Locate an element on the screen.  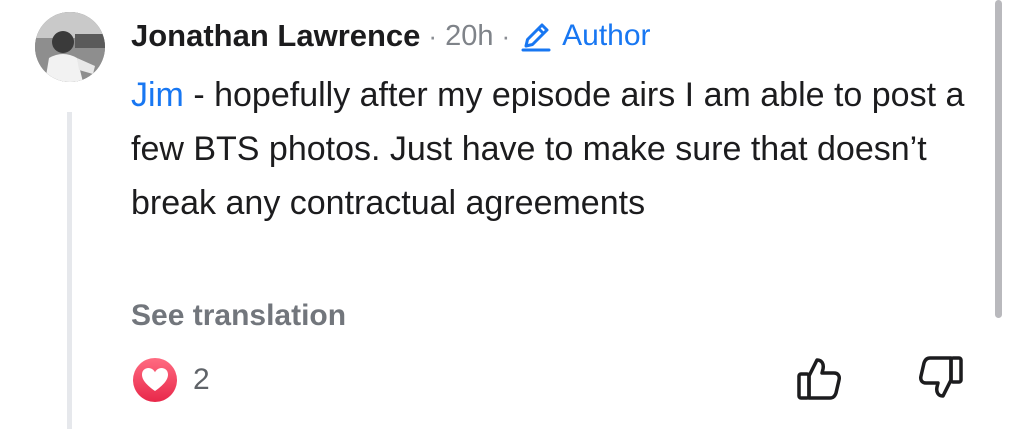
thumbs-down-button is located at coordinates (940, 378).